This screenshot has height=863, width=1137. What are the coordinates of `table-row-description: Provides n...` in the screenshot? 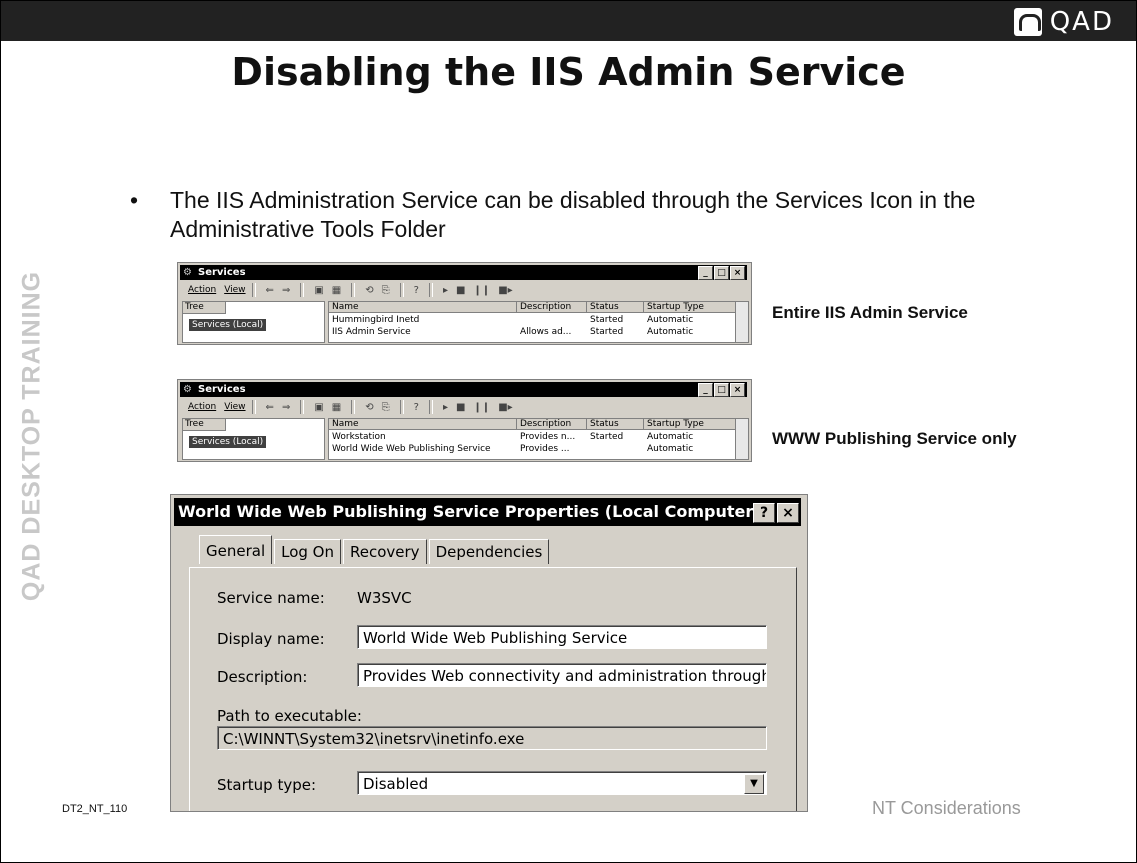 It's located at (548, 437).